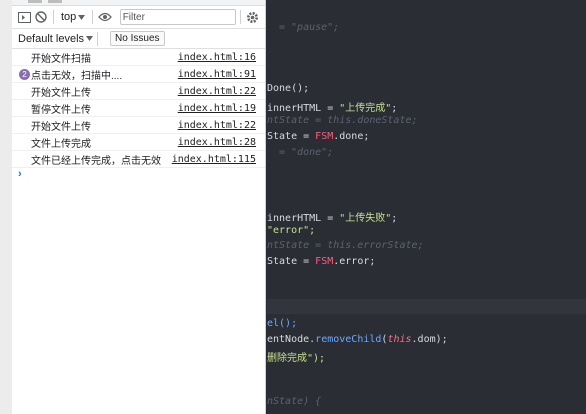 The image size is (586, 414). I want to click on context-label: top, so click(68, 17).